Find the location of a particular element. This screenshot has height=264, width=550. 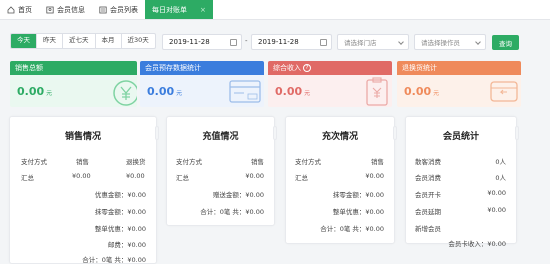

vip-card-icon is located at coordinates (245, 91).